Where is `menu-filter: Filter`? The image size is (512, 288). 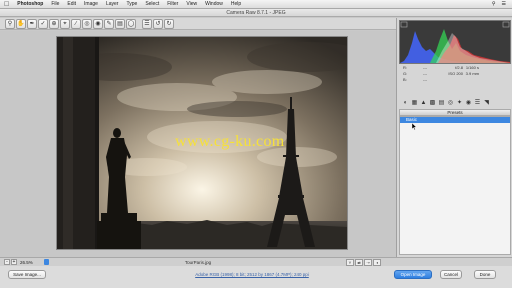
menu-filter: Filter is located at coordinates (172, 4).